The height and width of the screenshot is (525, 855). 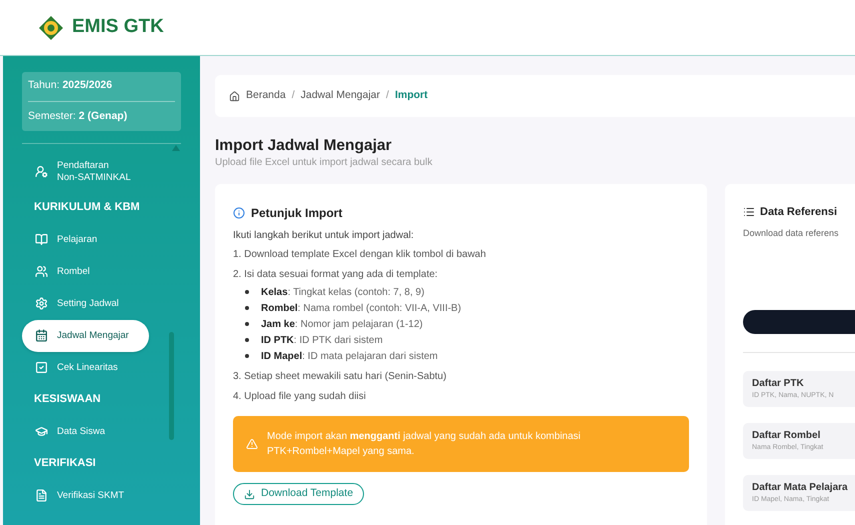 I want to click on download-template-button: Download Template, so click(x=298, y=494).